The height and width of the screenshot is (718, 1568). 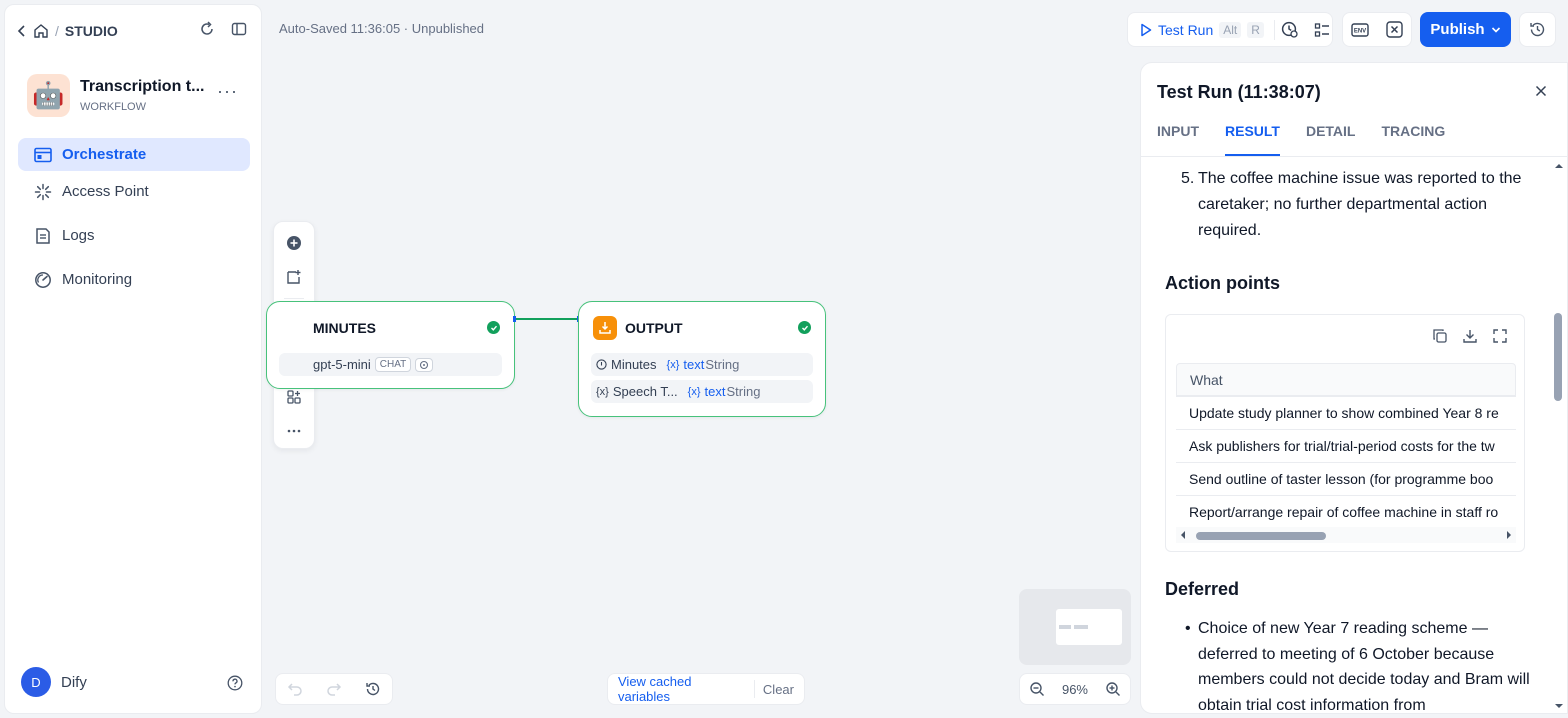 What do you see at coordinates (294, 298) in the screenshot?
I see `toolbar-divider` at bounding box center [294, 298].